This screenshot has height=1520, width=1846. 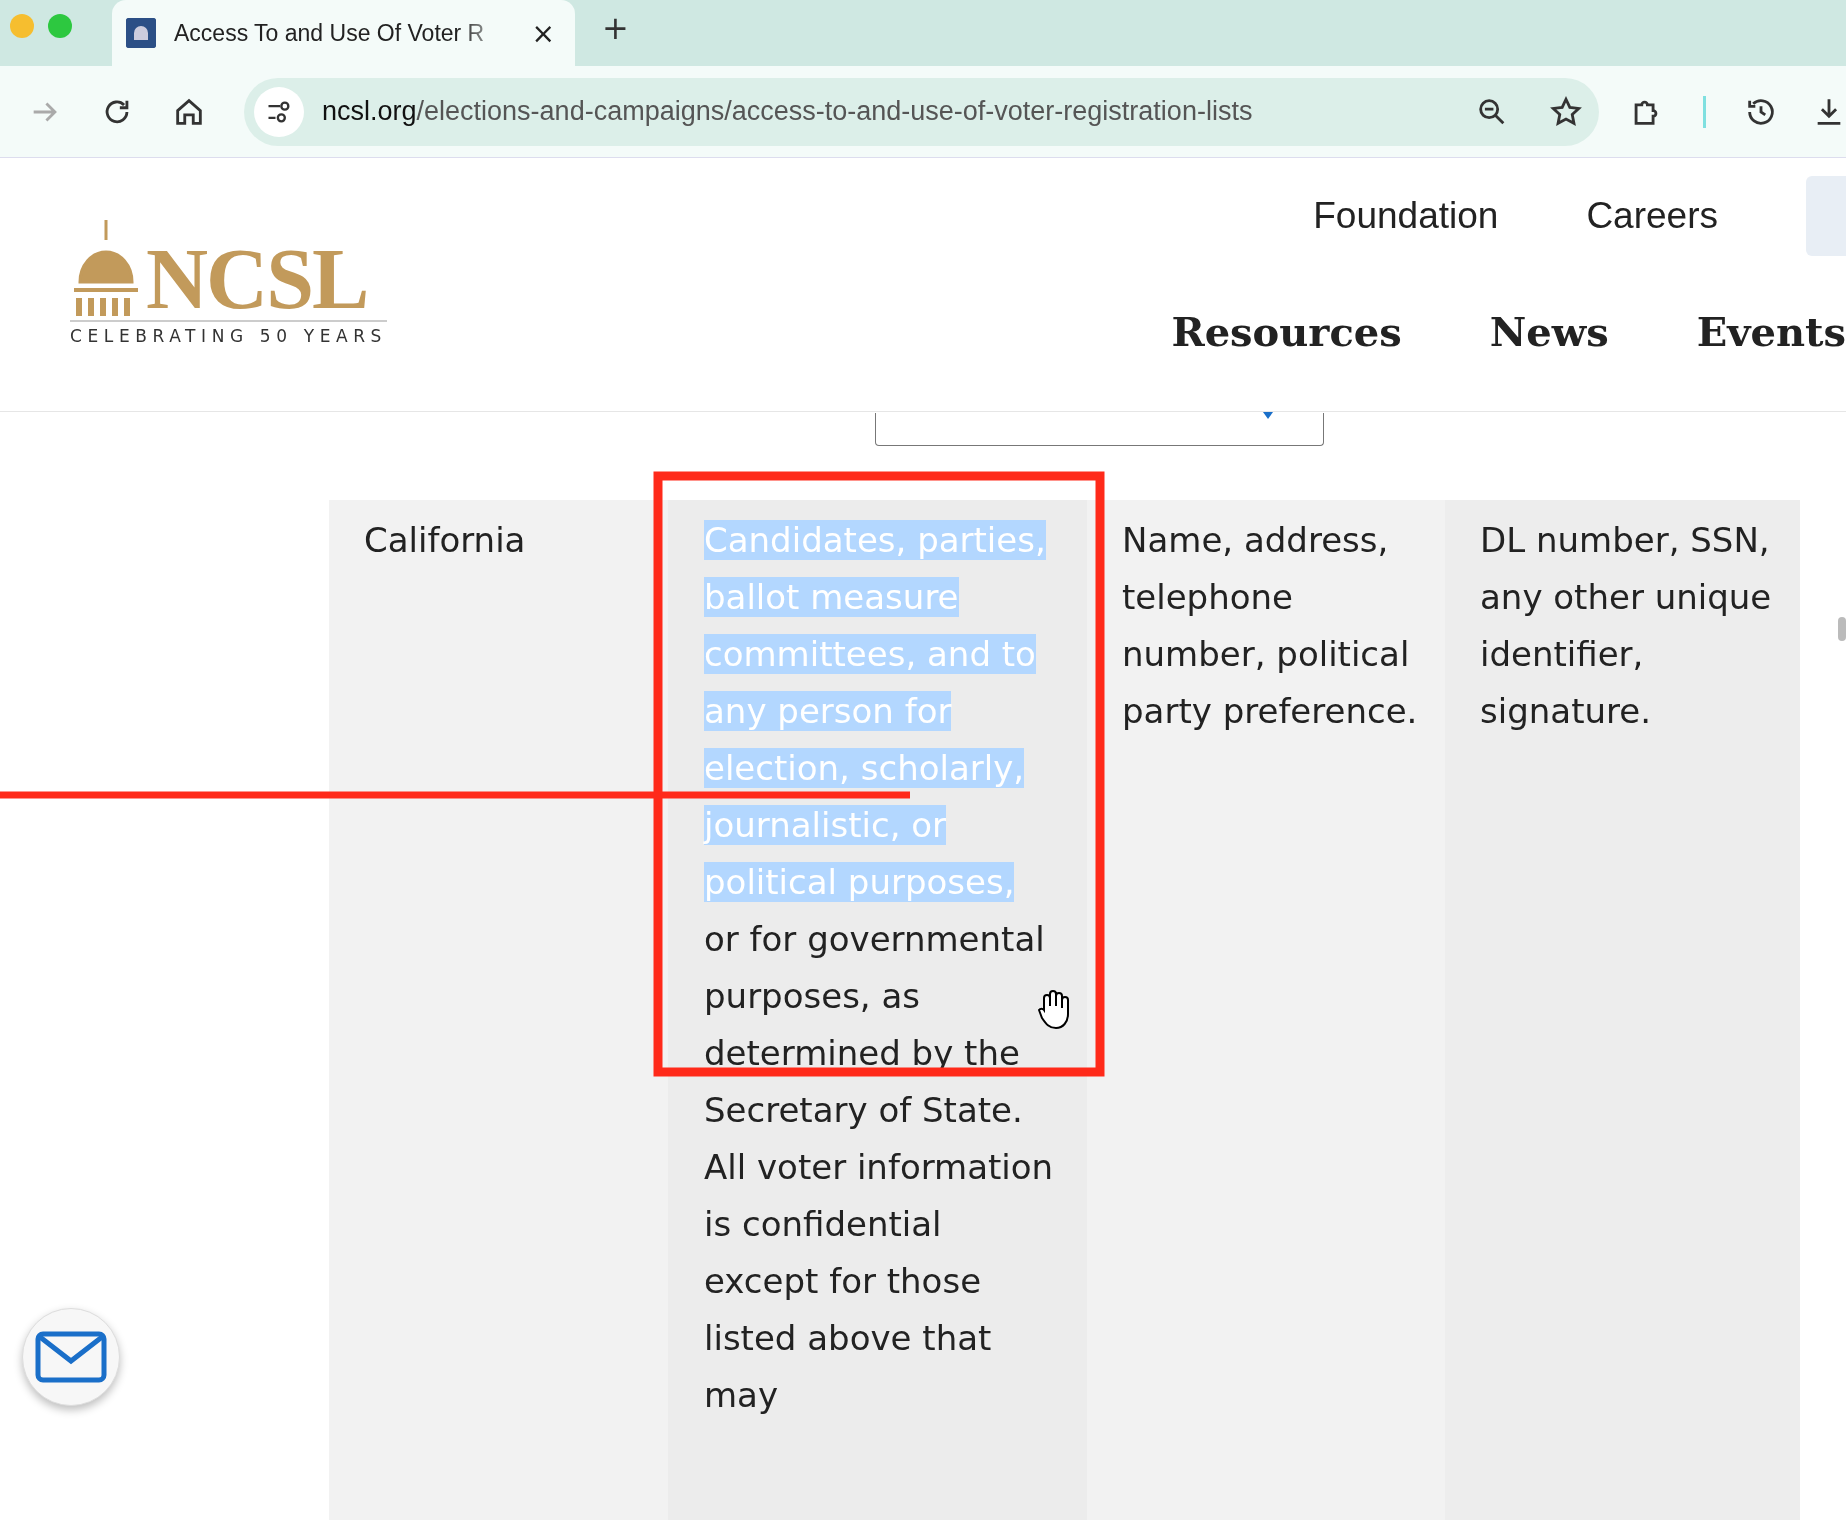 I want to click on new-tab-button: +, so click(x=615, y=28).